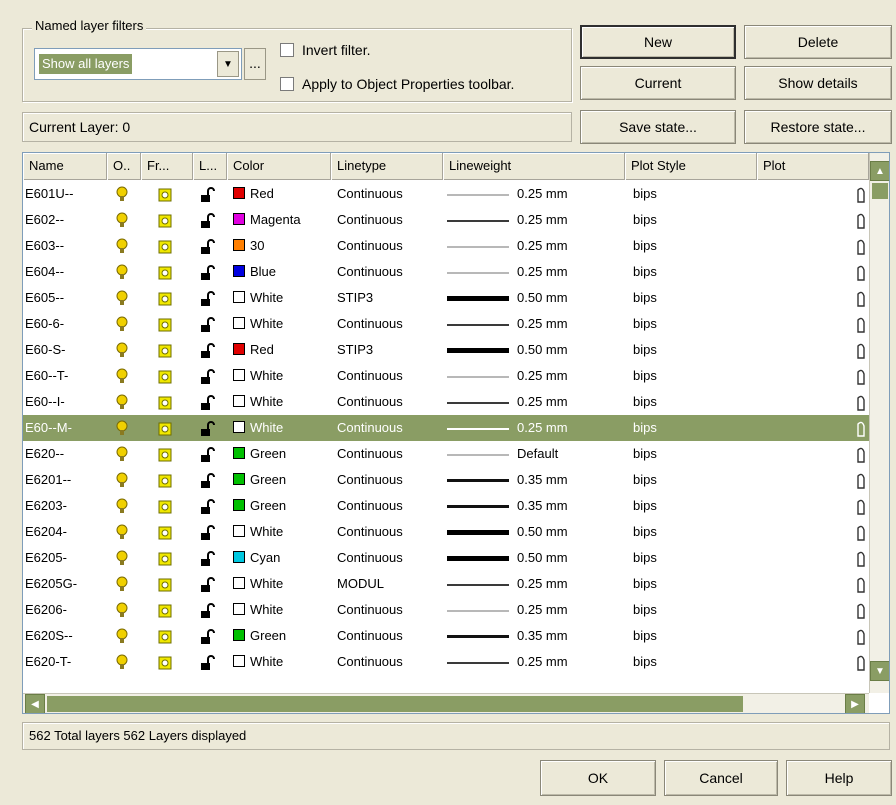  What do you see at coordinates (446, 584) in the screenshot?
I see `layer-row: E6205G- White MODUL 0.25 mm bips` at bounding box center [446, 584].